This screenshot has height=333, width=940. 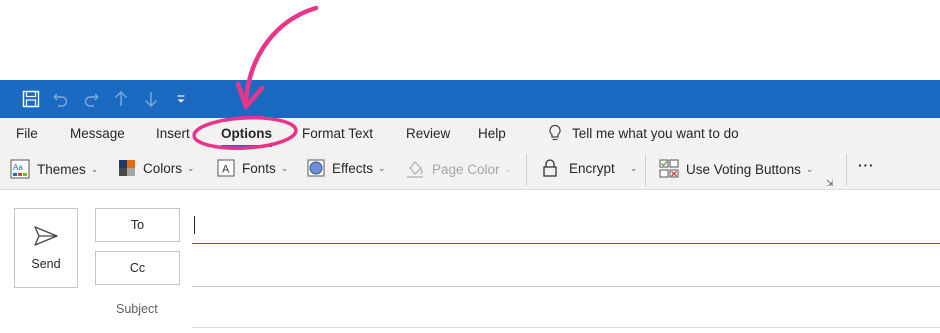 What do you see at coordinates (137, 268) in the screenshot?
I see `cc-button: Cc` at bounding box center [137, 268].